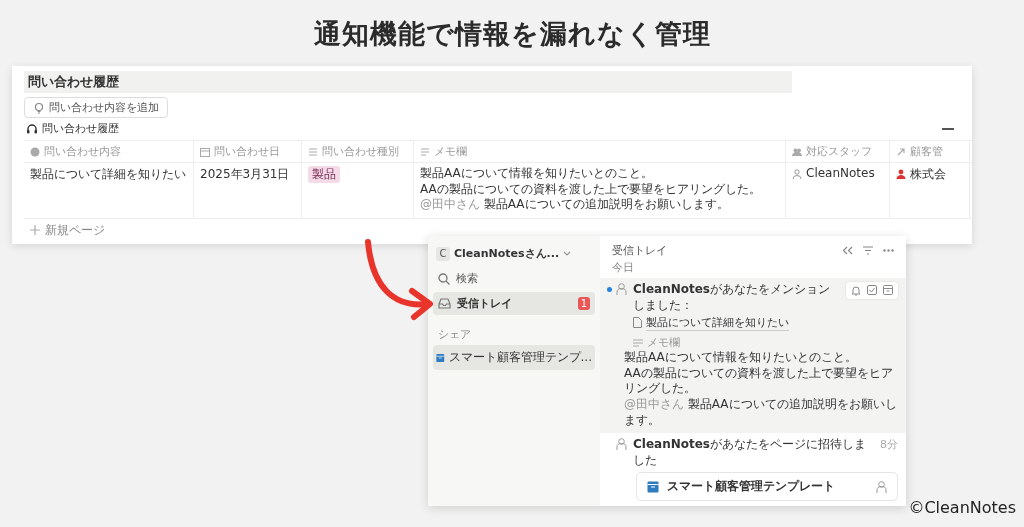  Describe the element at coordinates (108, 174) in the screenshot. I see `inquiry-cell: 製品について詳細を知りたい` at that location.